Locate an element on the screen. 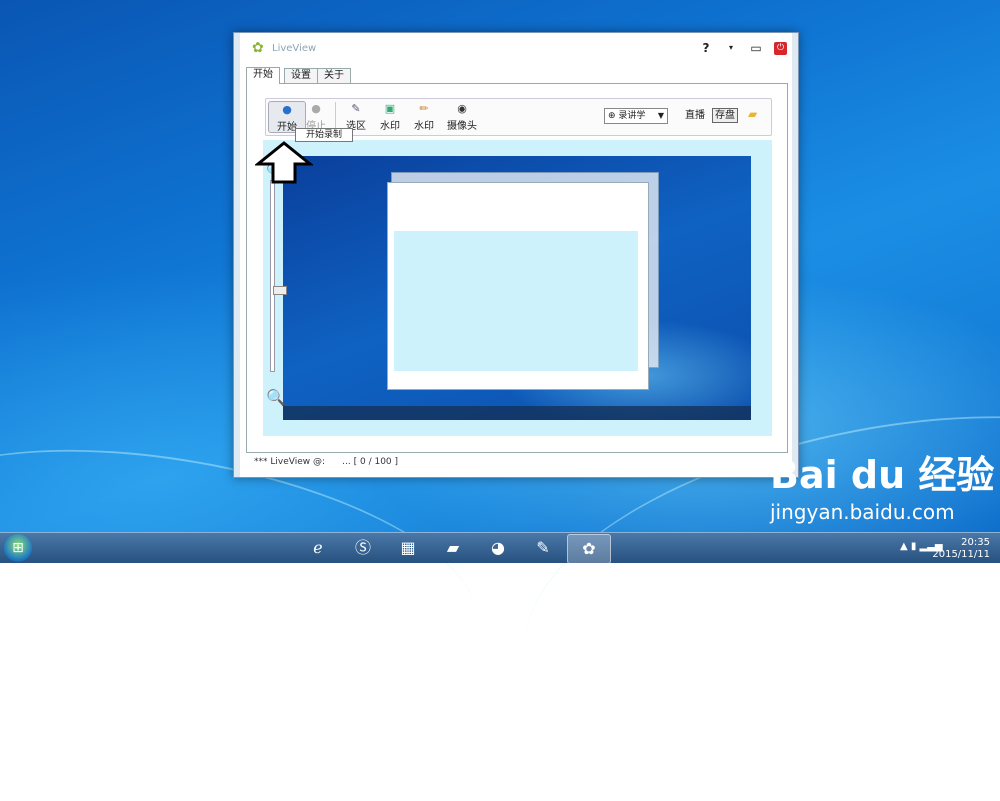 This screenshot has width=1000, height=801. up-arrow-annotation is located at coordinates (284, 162).